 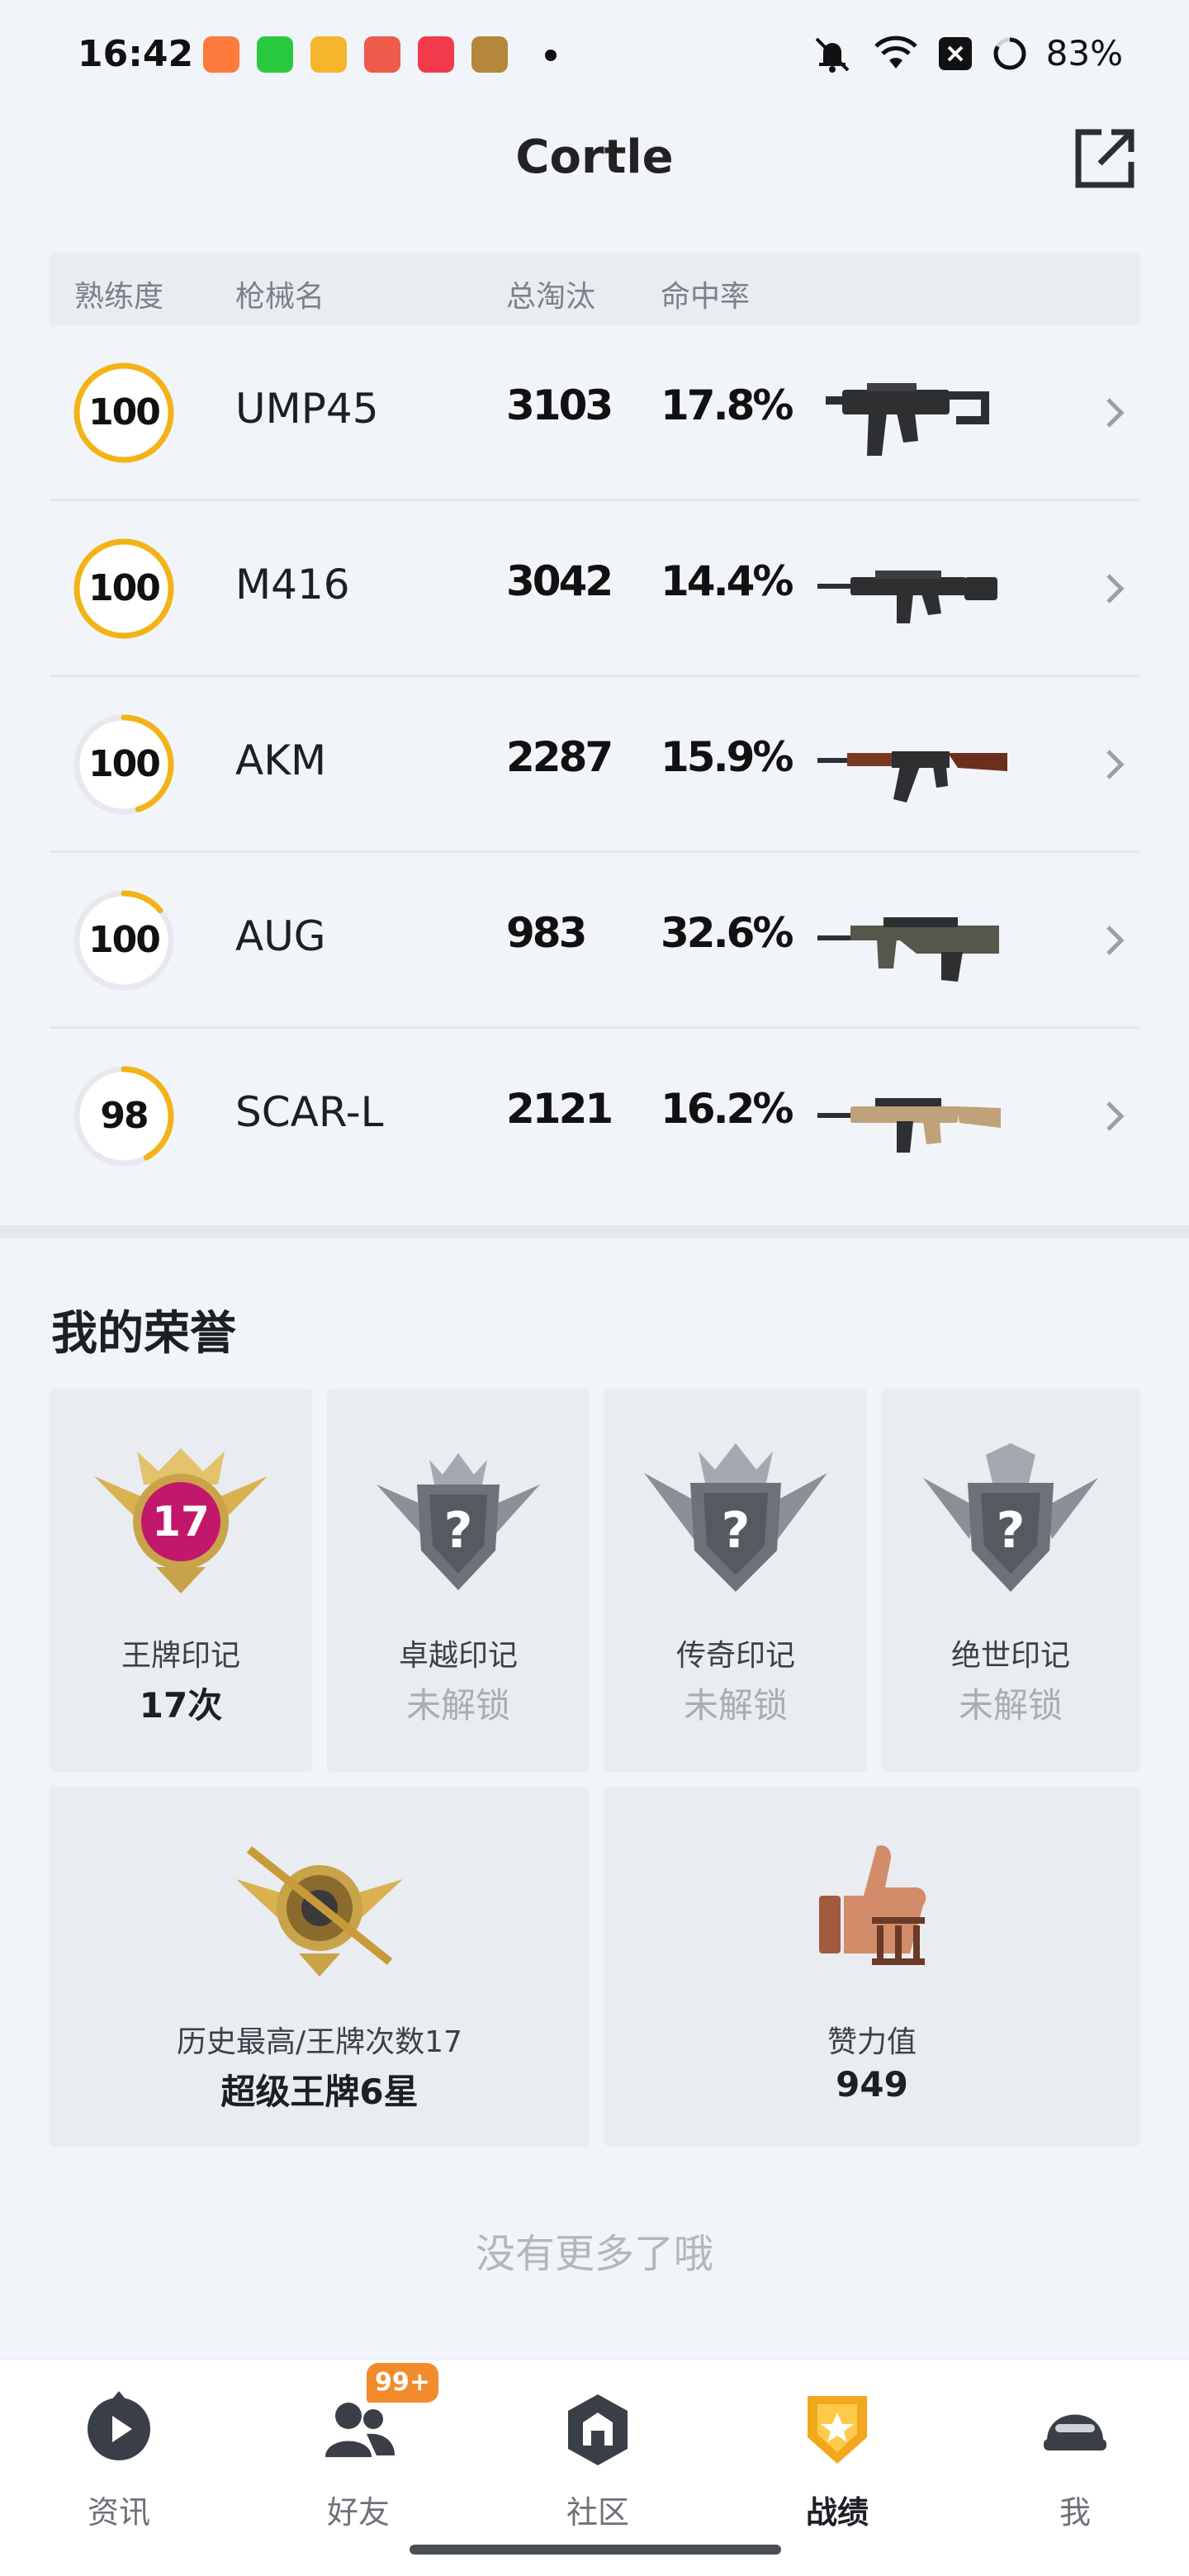 I want to click on proficiency-ring: 98, so click(x=124, y=1116).